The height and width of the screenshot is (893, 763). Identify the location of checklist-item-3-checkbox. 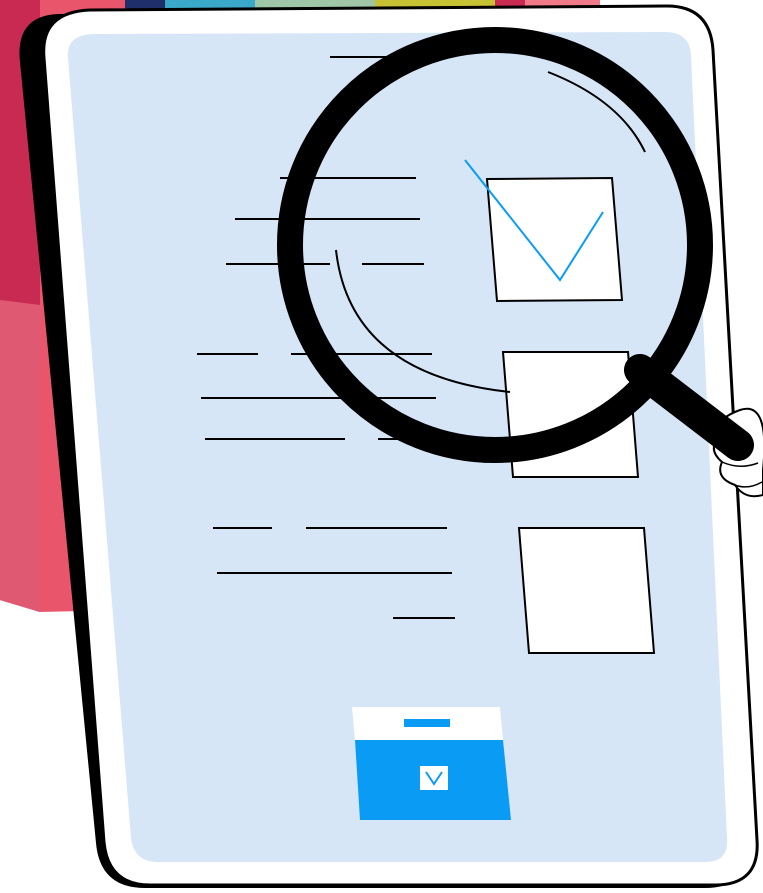
(586, 590).